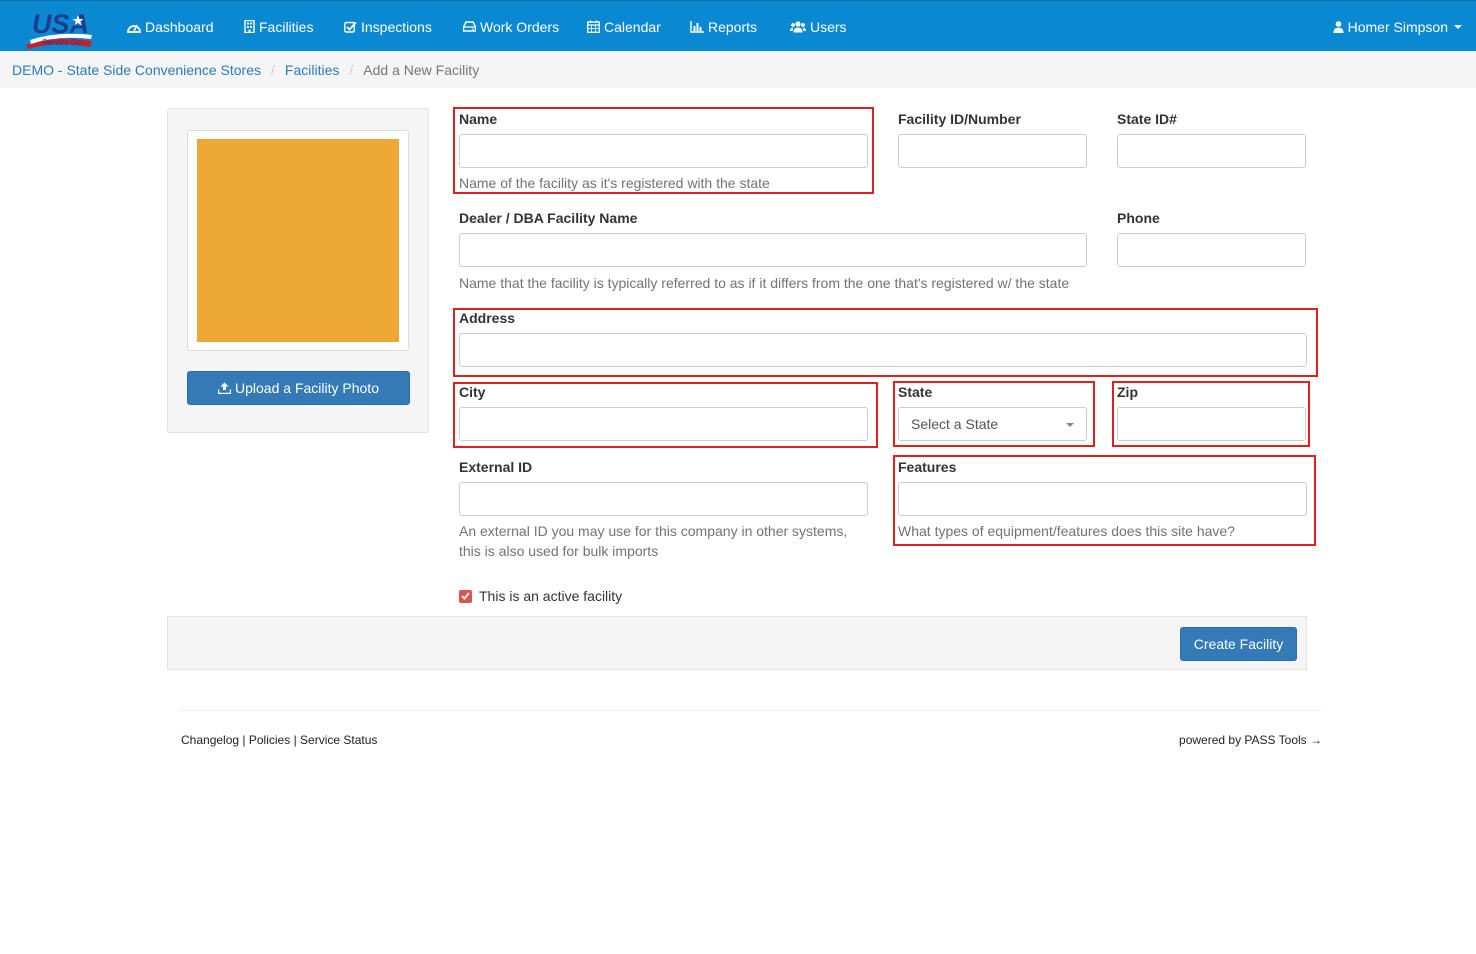 Image resolution: width=1476 pixels, height=954 pixels. I want to click on footer-changelog-link: Changelog, so click(210, 740).